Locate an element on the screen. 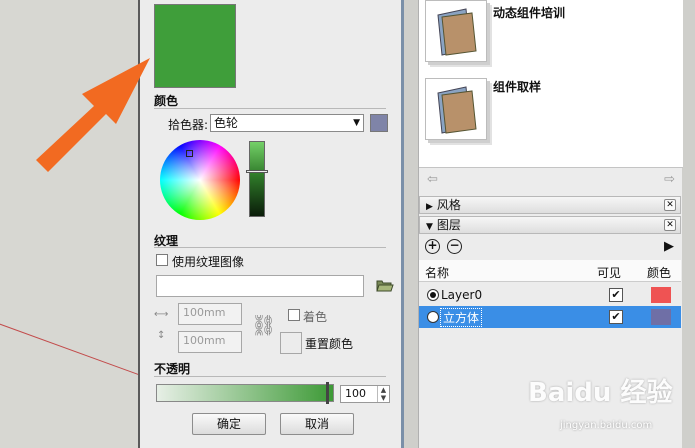 The width and height of the screenshot is (695, 448). reset-color-swatch is located at coordinates (291, 343).